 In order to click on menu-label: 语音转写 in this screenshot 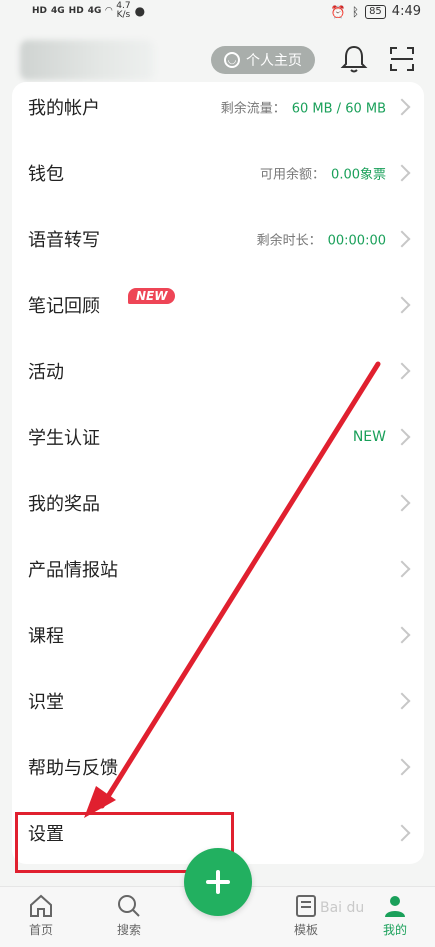, I will do `click(64, 240)`.